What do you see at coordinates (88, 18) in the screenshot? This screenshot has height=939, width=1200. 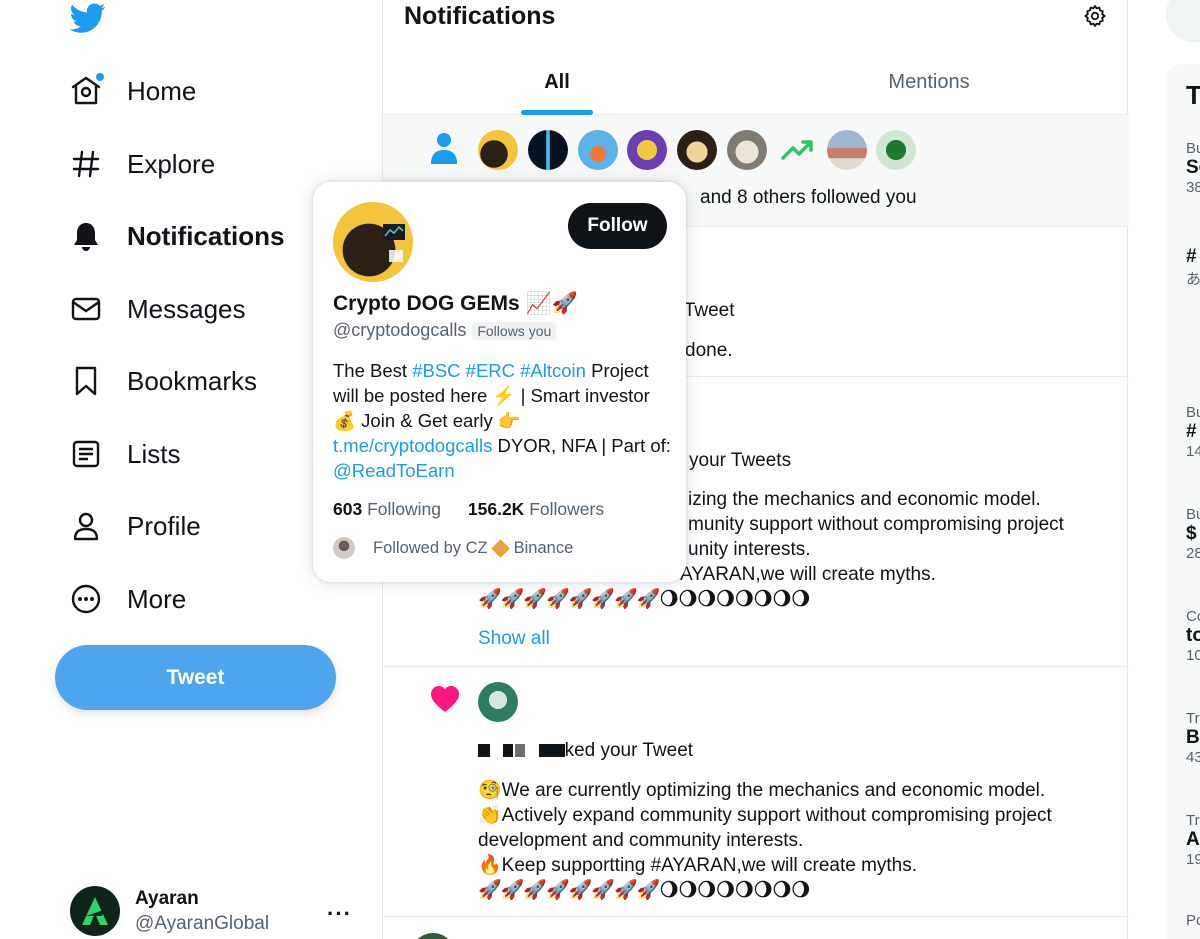 I see `twitter-logo-icon` at bounding box center [88, 18].